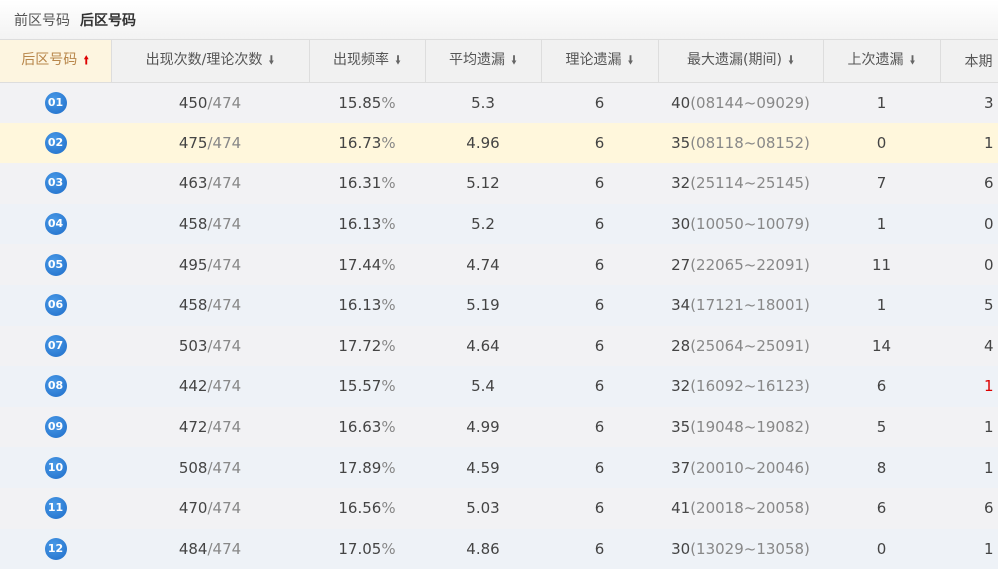 Image resolution: width=998 pixels, height=569 pixels. Describe the element at coordinates (193, 345) in the screenshot. I see `count: 503` at that location.